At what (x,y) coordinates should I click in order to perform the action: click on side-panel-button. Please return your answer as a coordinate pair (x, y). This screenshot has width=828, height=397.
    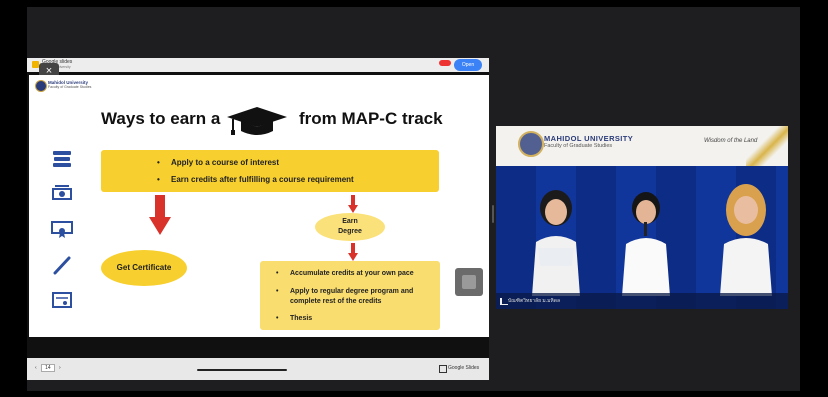
    Looking at the image, I should click on (469, 282).